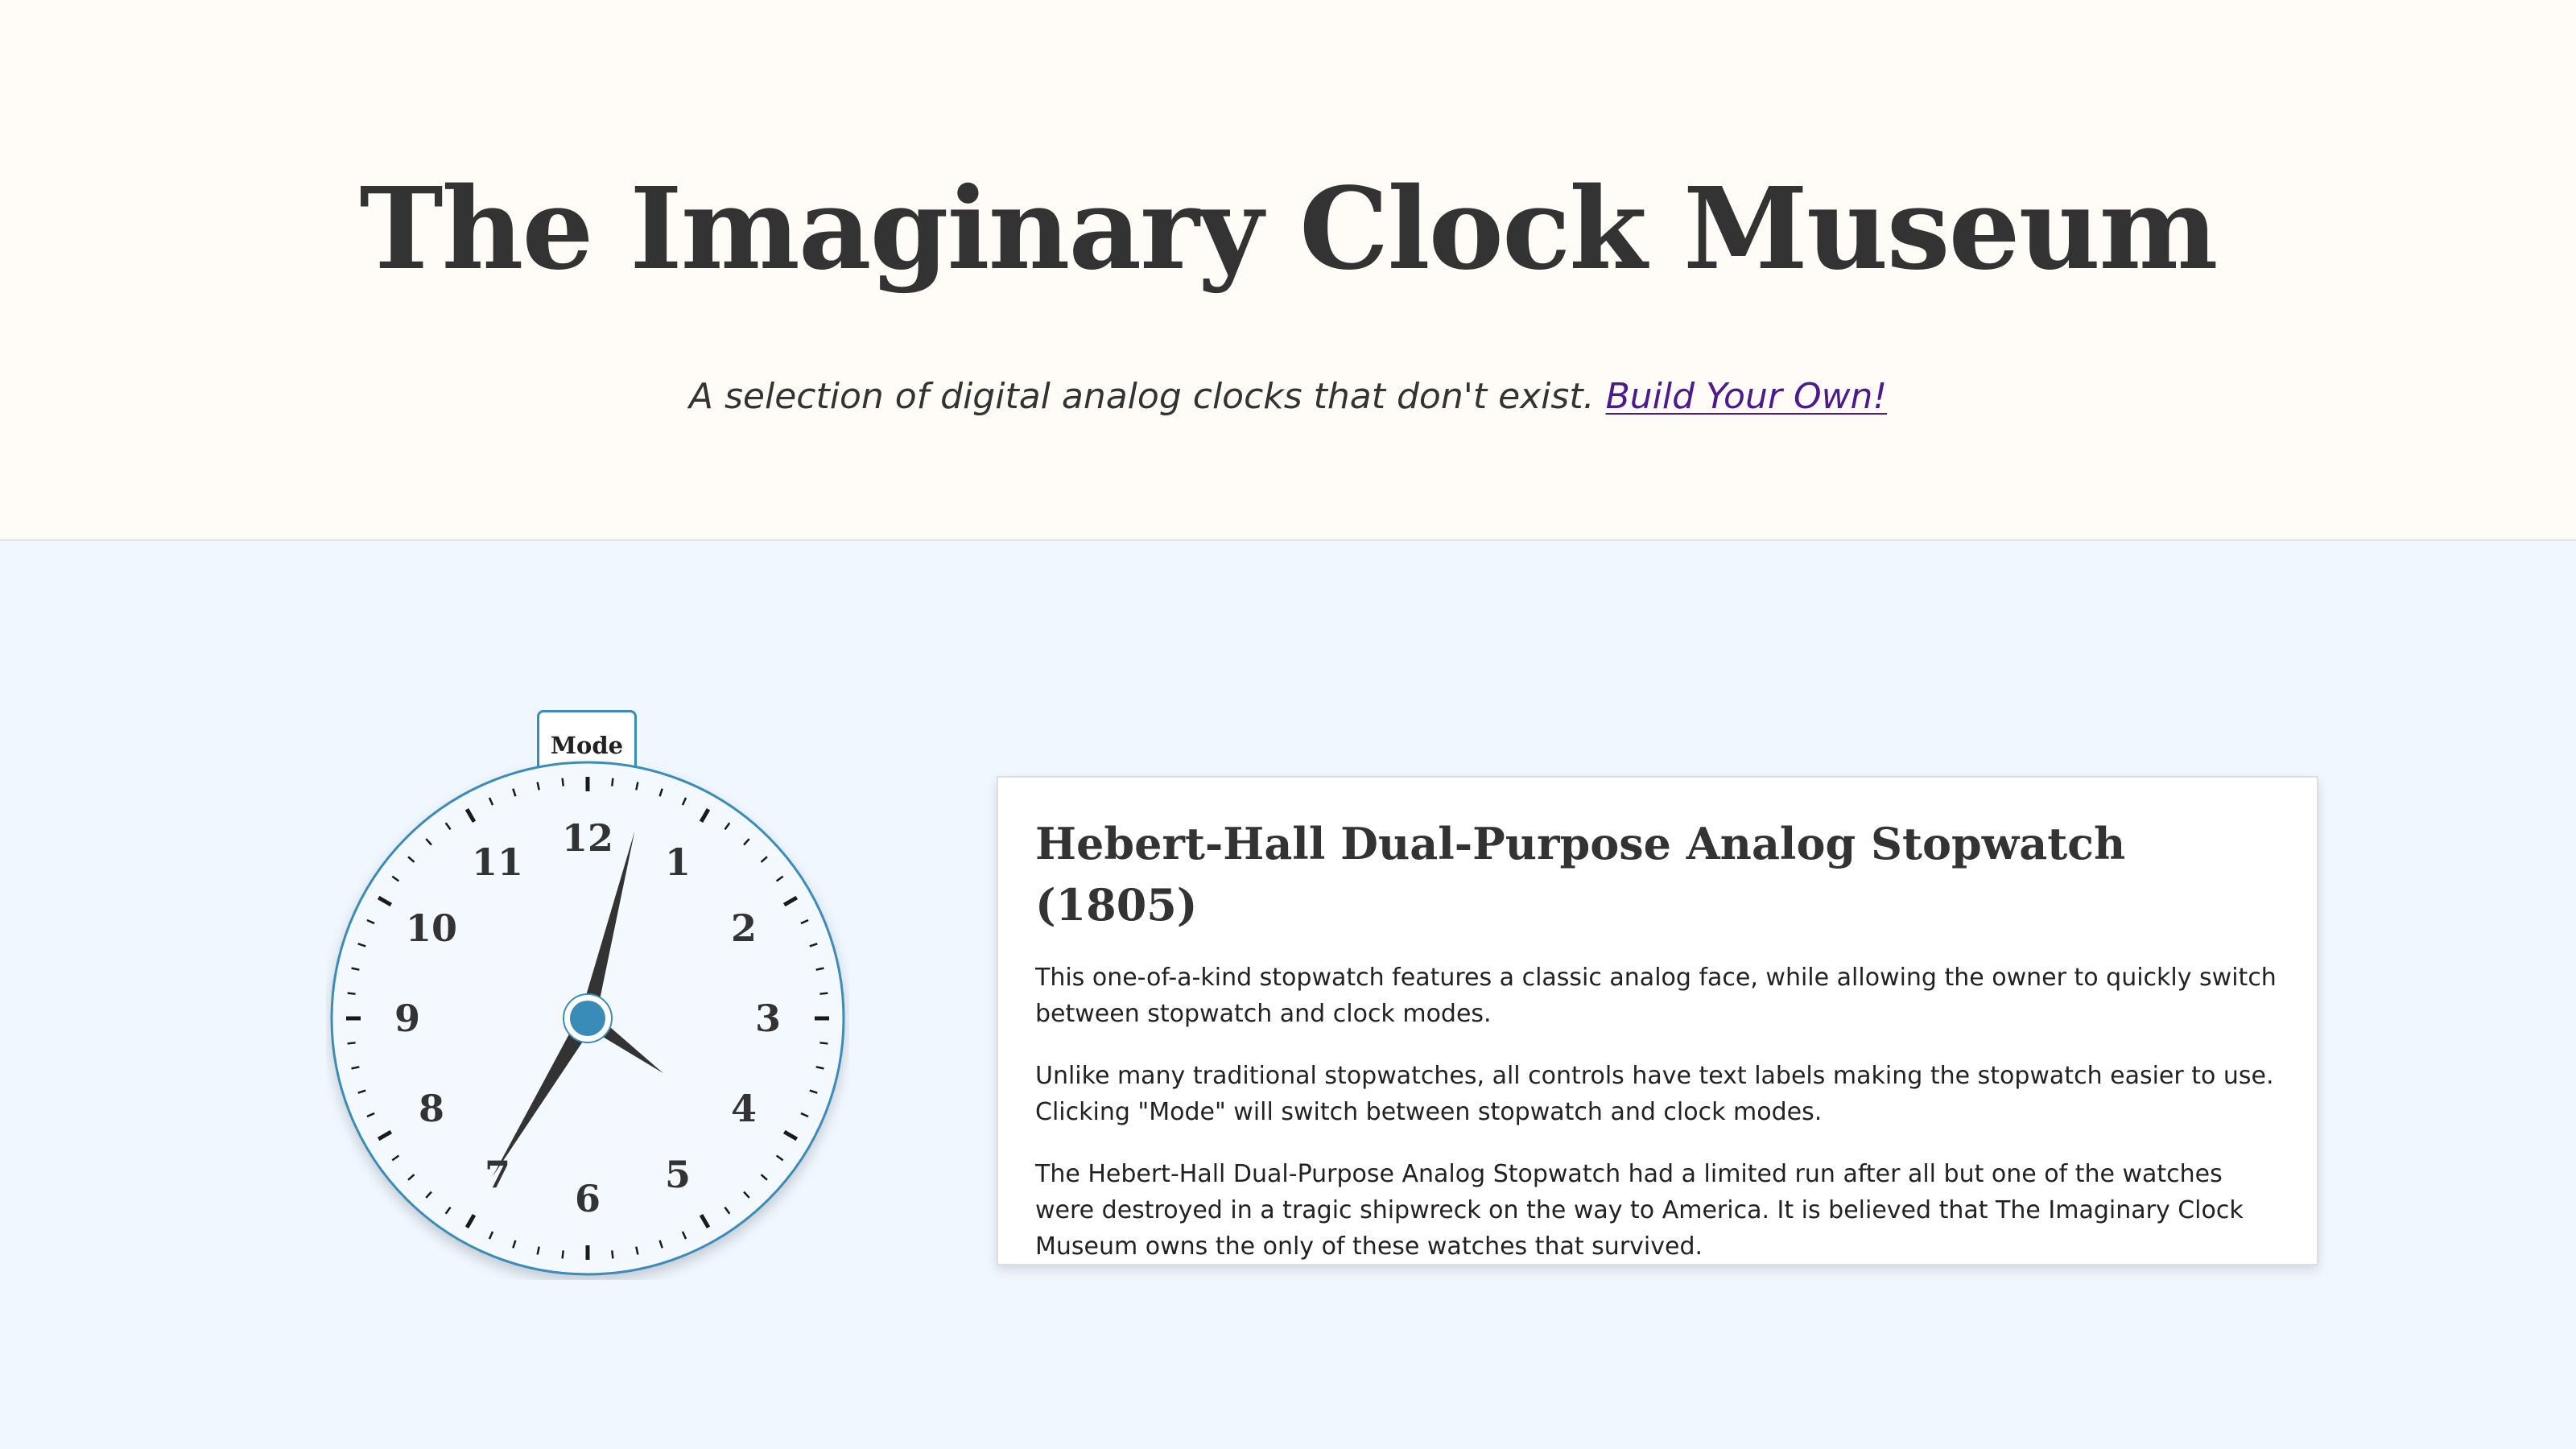 This screenshot has height=1449, width=2576. Describe the element at coordinates (431, 1108) in the screenshot. I see `clock-numeral: 8` at that location.